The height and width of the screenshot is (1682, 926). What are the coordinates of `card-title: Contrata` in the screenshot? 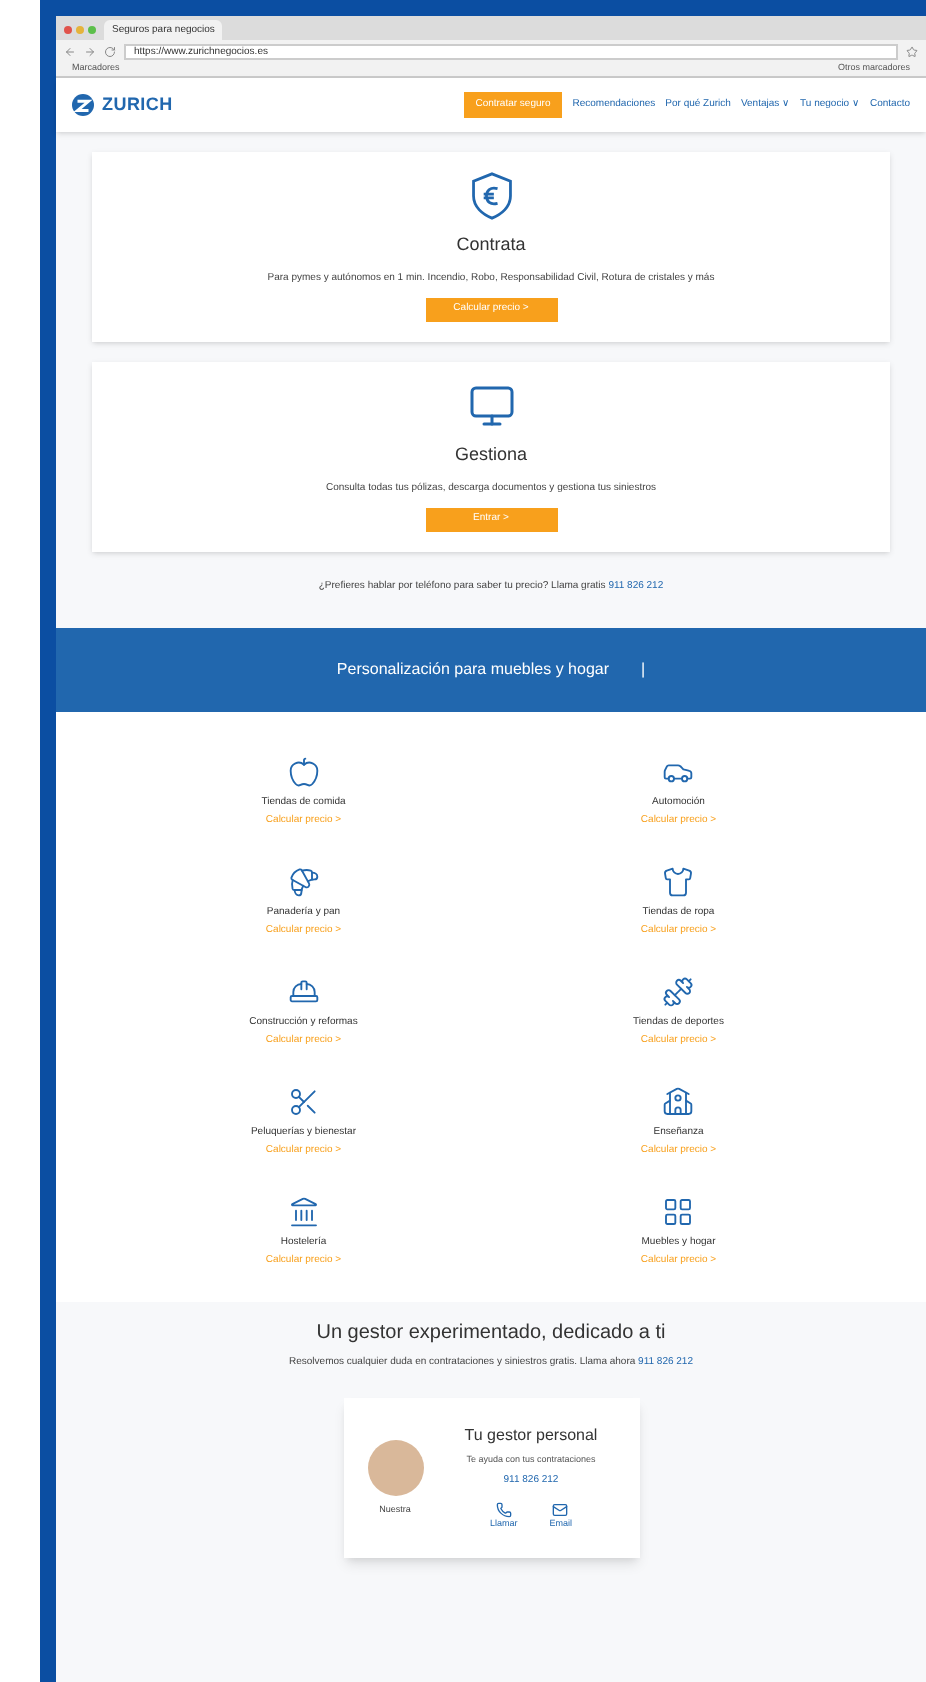 It's located at (491, 245).